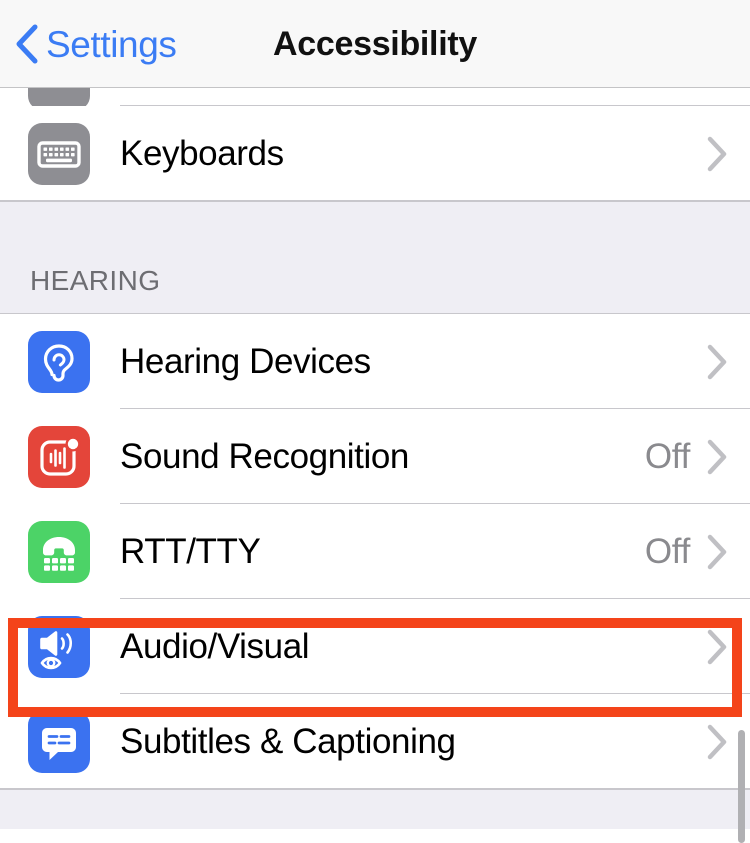 The image size is (750, 843). I want to click on settings-row-sound-recognition: Sound Recognition Off, so click(375, 456).